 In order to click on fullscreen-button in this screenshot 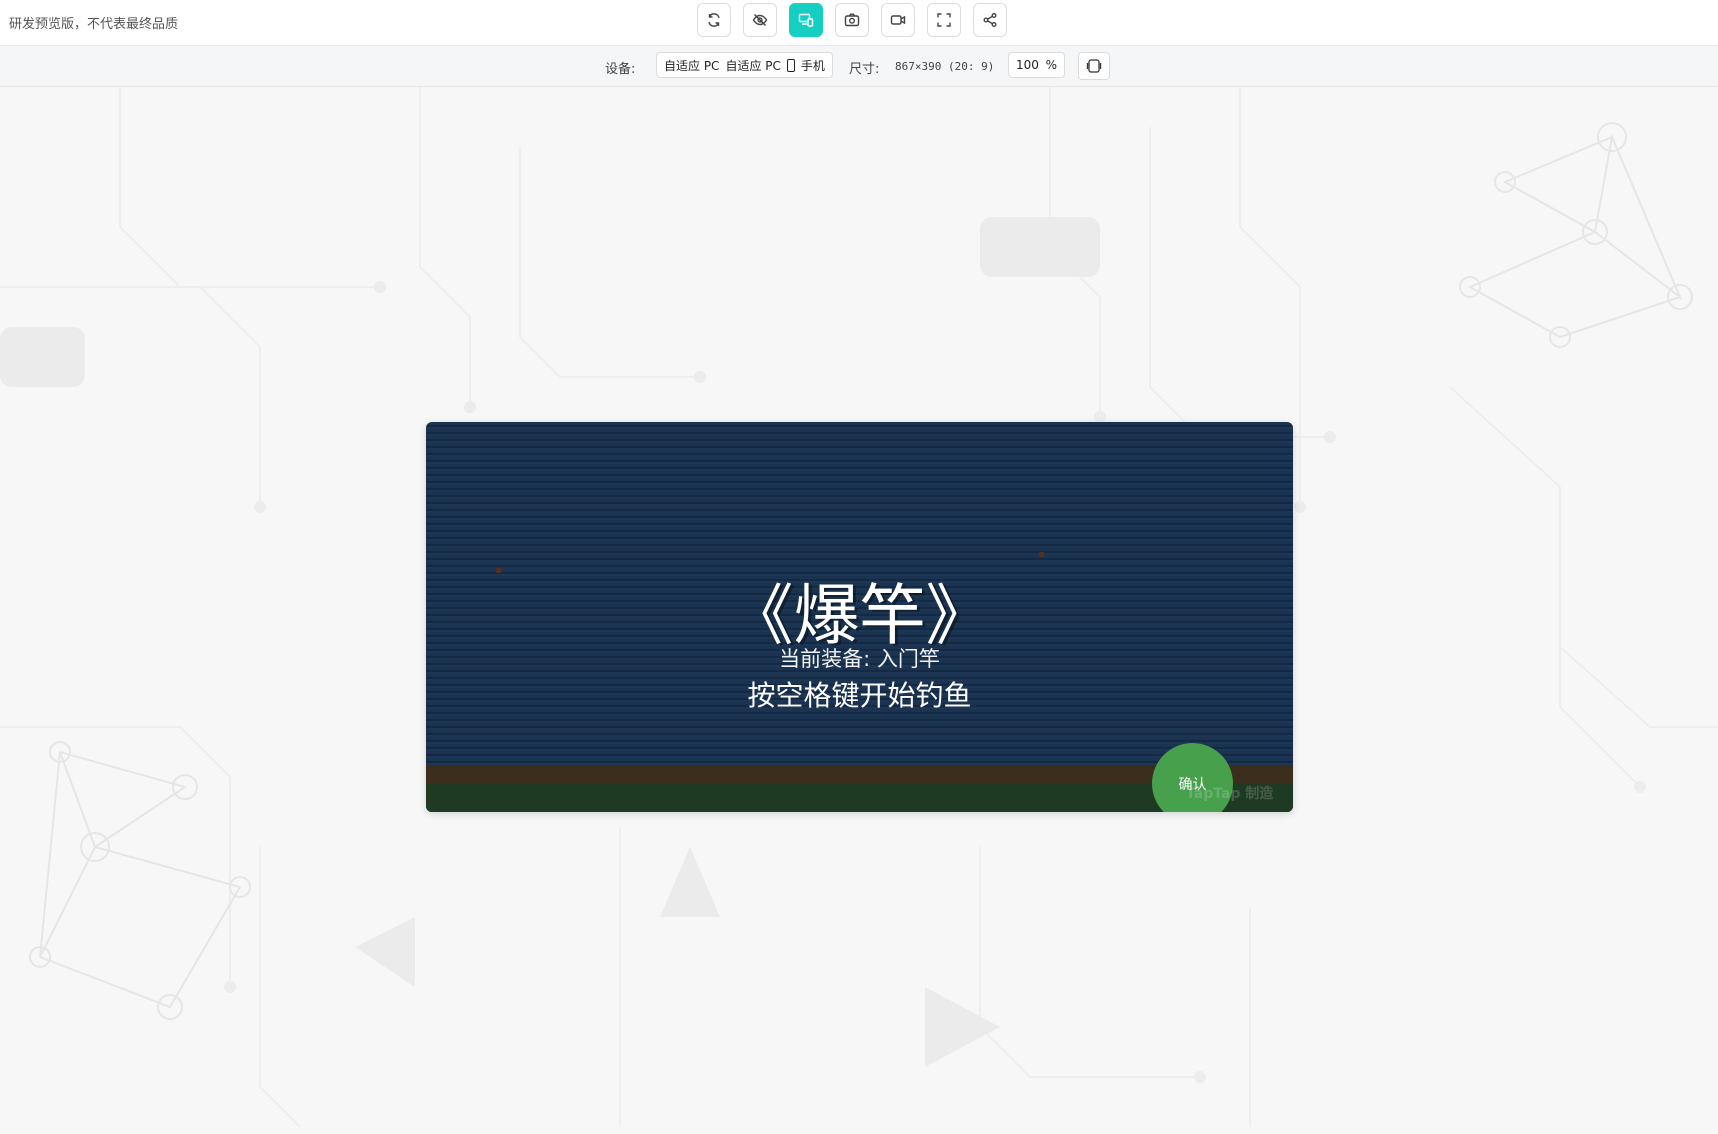, I will do `click(944, 20)`.